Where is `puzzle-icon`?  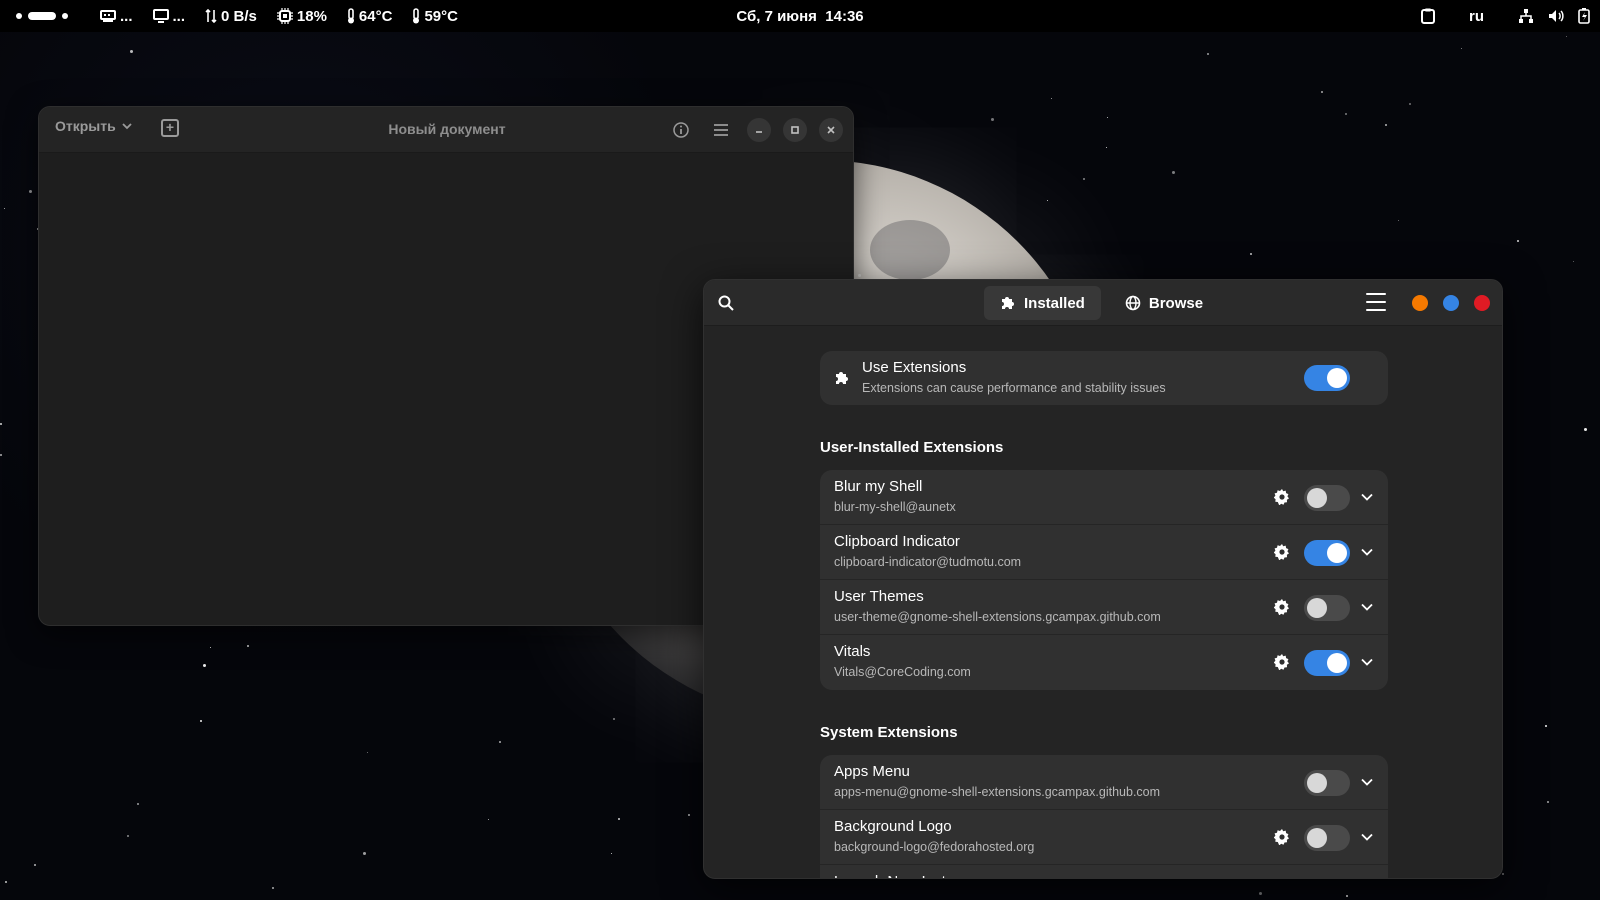 puzzle-icon is located at coordinates (1008, 303).